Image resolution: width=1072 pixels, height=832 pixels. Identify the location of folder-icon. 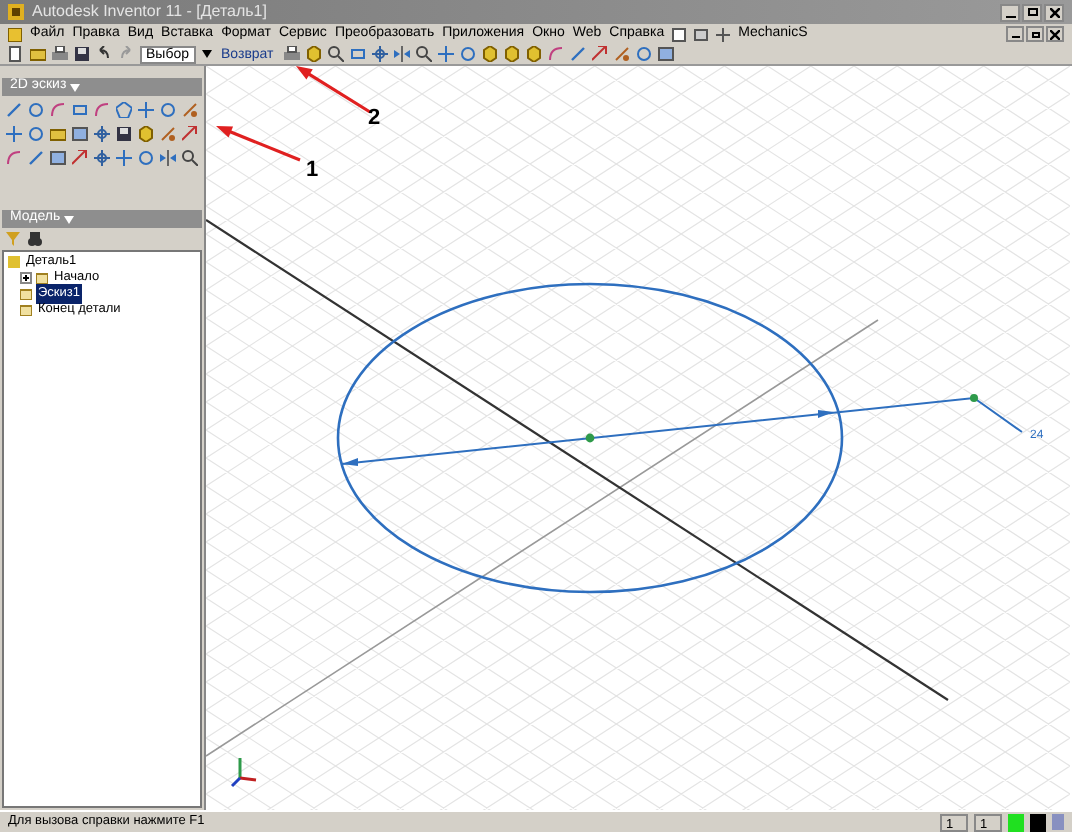
(58, 134).